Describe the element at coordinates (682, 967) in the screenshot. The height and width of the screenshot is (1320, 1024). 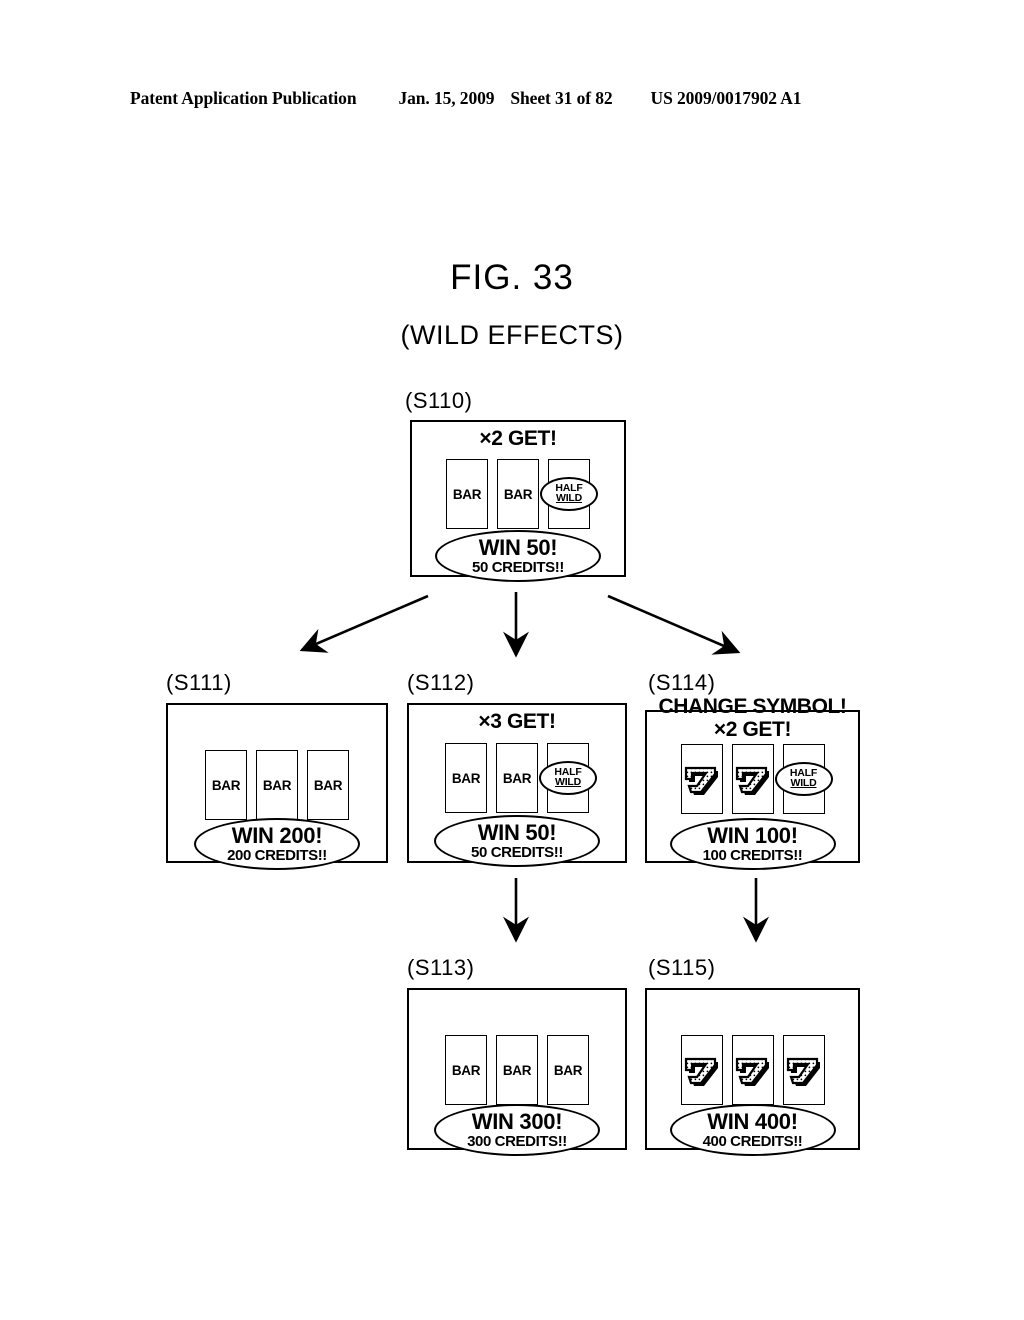
I see `step-label-s115: (S115)` at that location.